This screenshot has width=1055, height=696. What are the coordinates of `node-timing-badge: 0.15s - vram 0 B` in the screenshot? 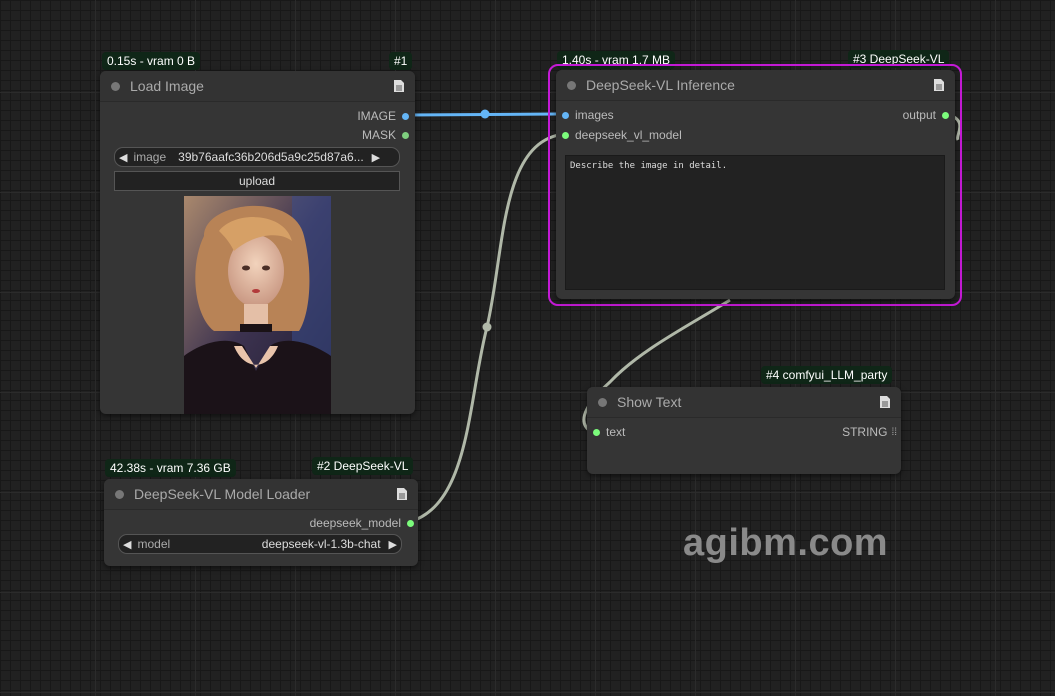 It's located at (151, 61).